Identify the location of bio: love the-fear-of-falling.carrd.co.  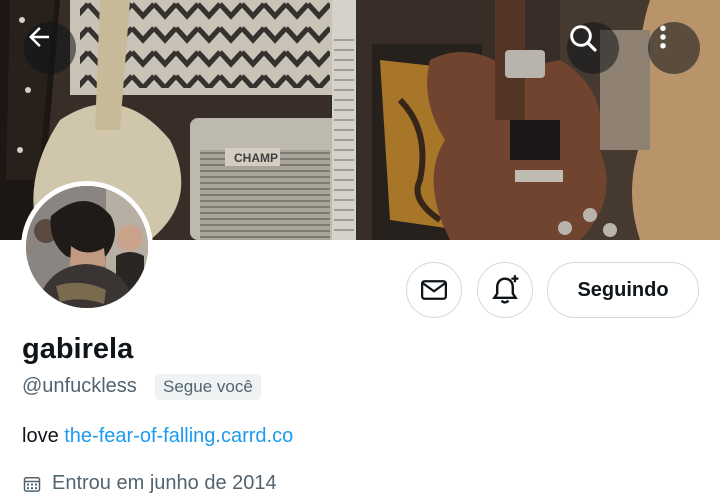
(157, 436).